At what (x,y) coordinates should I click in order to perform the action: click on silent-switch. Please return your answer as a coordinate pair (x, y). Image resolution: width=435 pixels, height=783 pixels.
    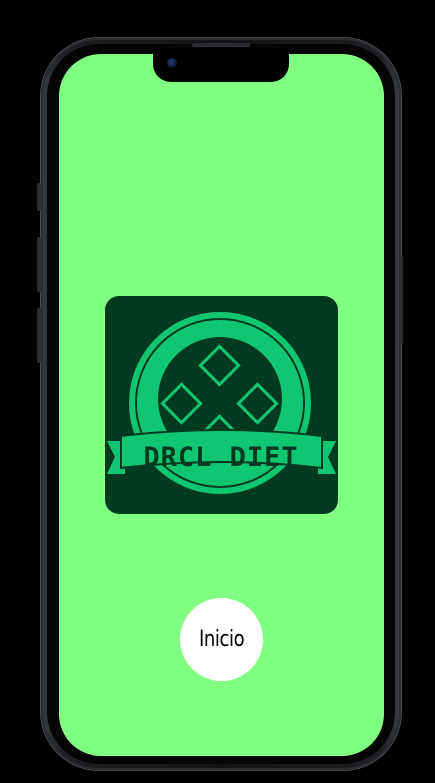
    Looking at the image, I should click on (39, 197).